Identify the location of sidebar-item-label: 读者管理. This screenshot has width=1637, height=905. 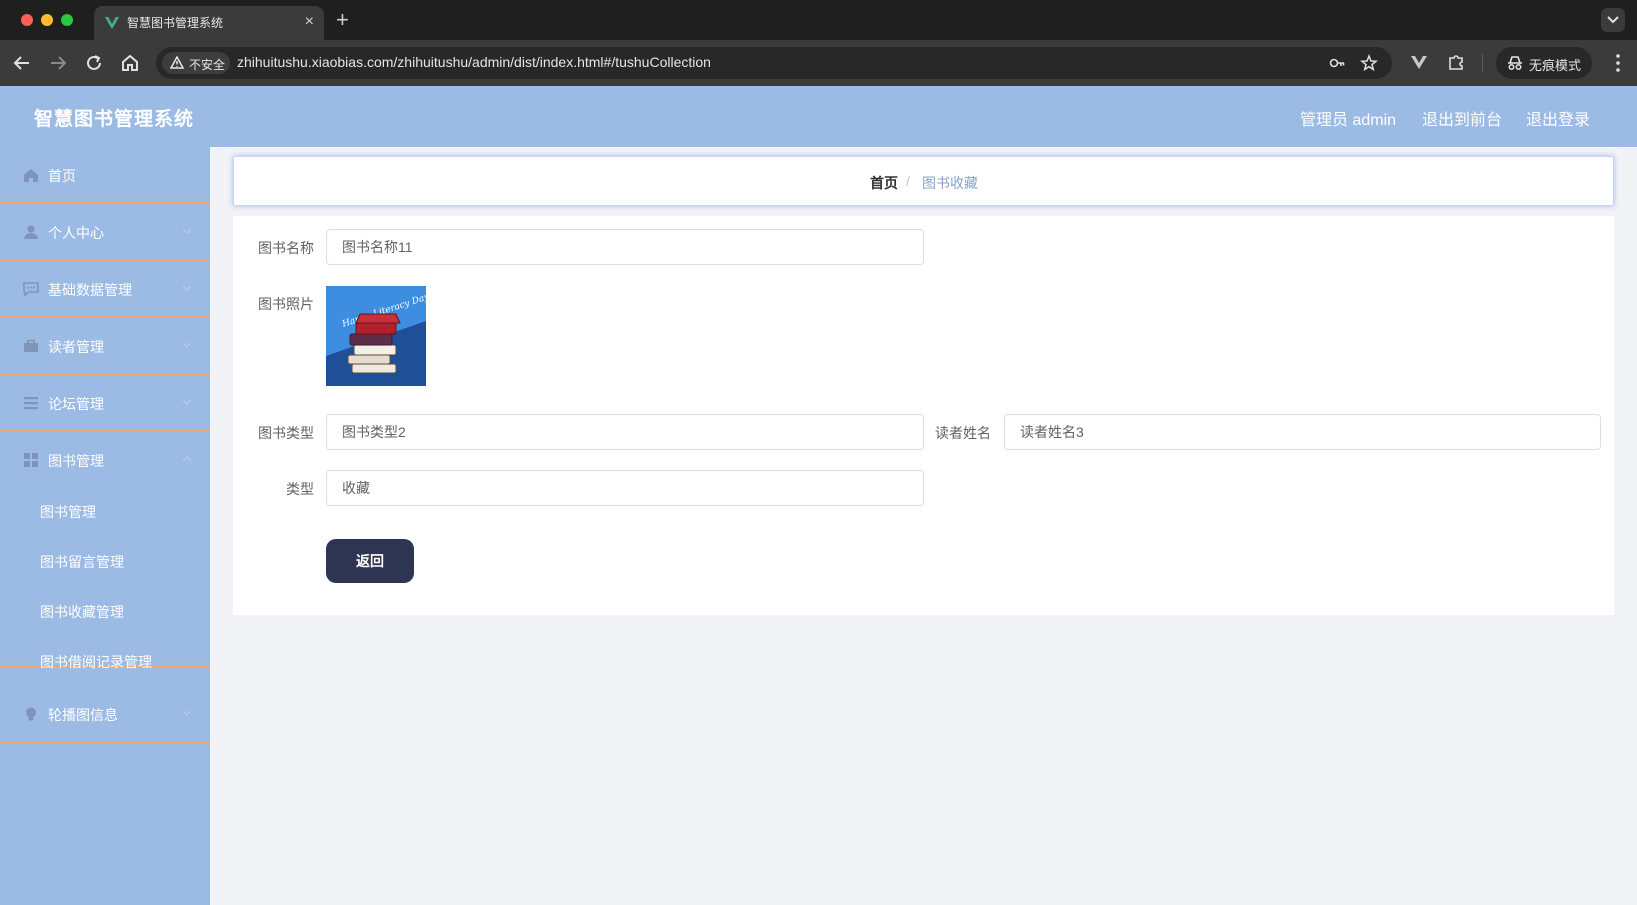
(76, 347).